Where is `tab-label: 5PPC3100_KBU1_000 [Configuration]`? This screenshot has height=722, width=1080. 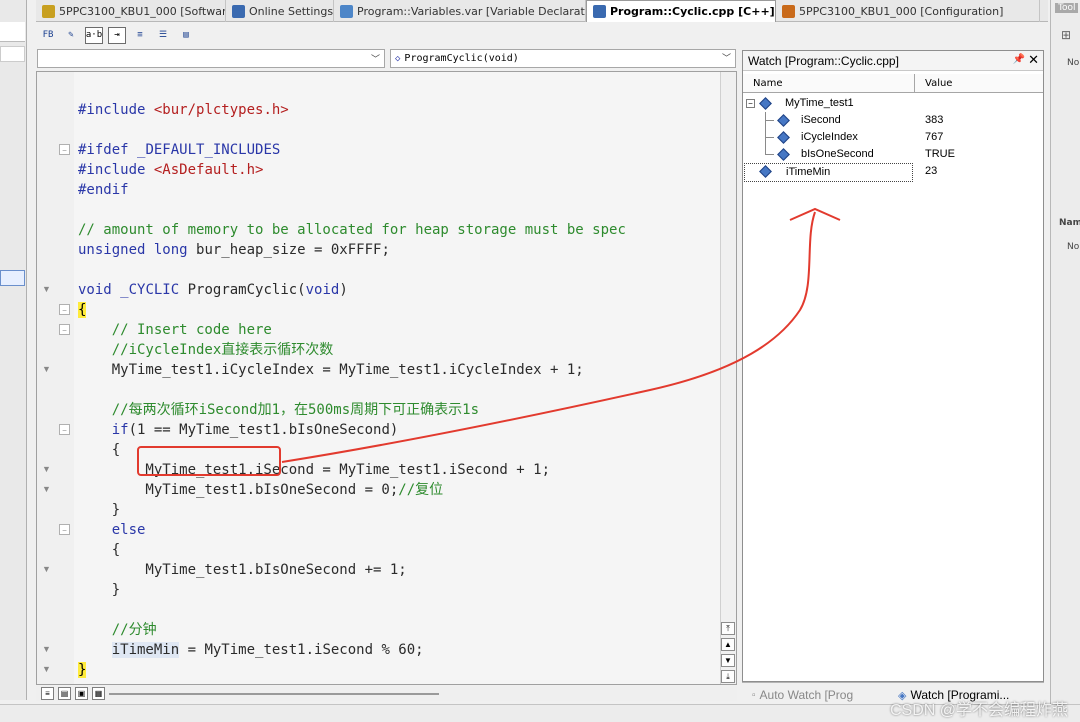 tab-label: 5PPC3100_KBU1_000 [Configuration] is located at coordinates (901, 11).